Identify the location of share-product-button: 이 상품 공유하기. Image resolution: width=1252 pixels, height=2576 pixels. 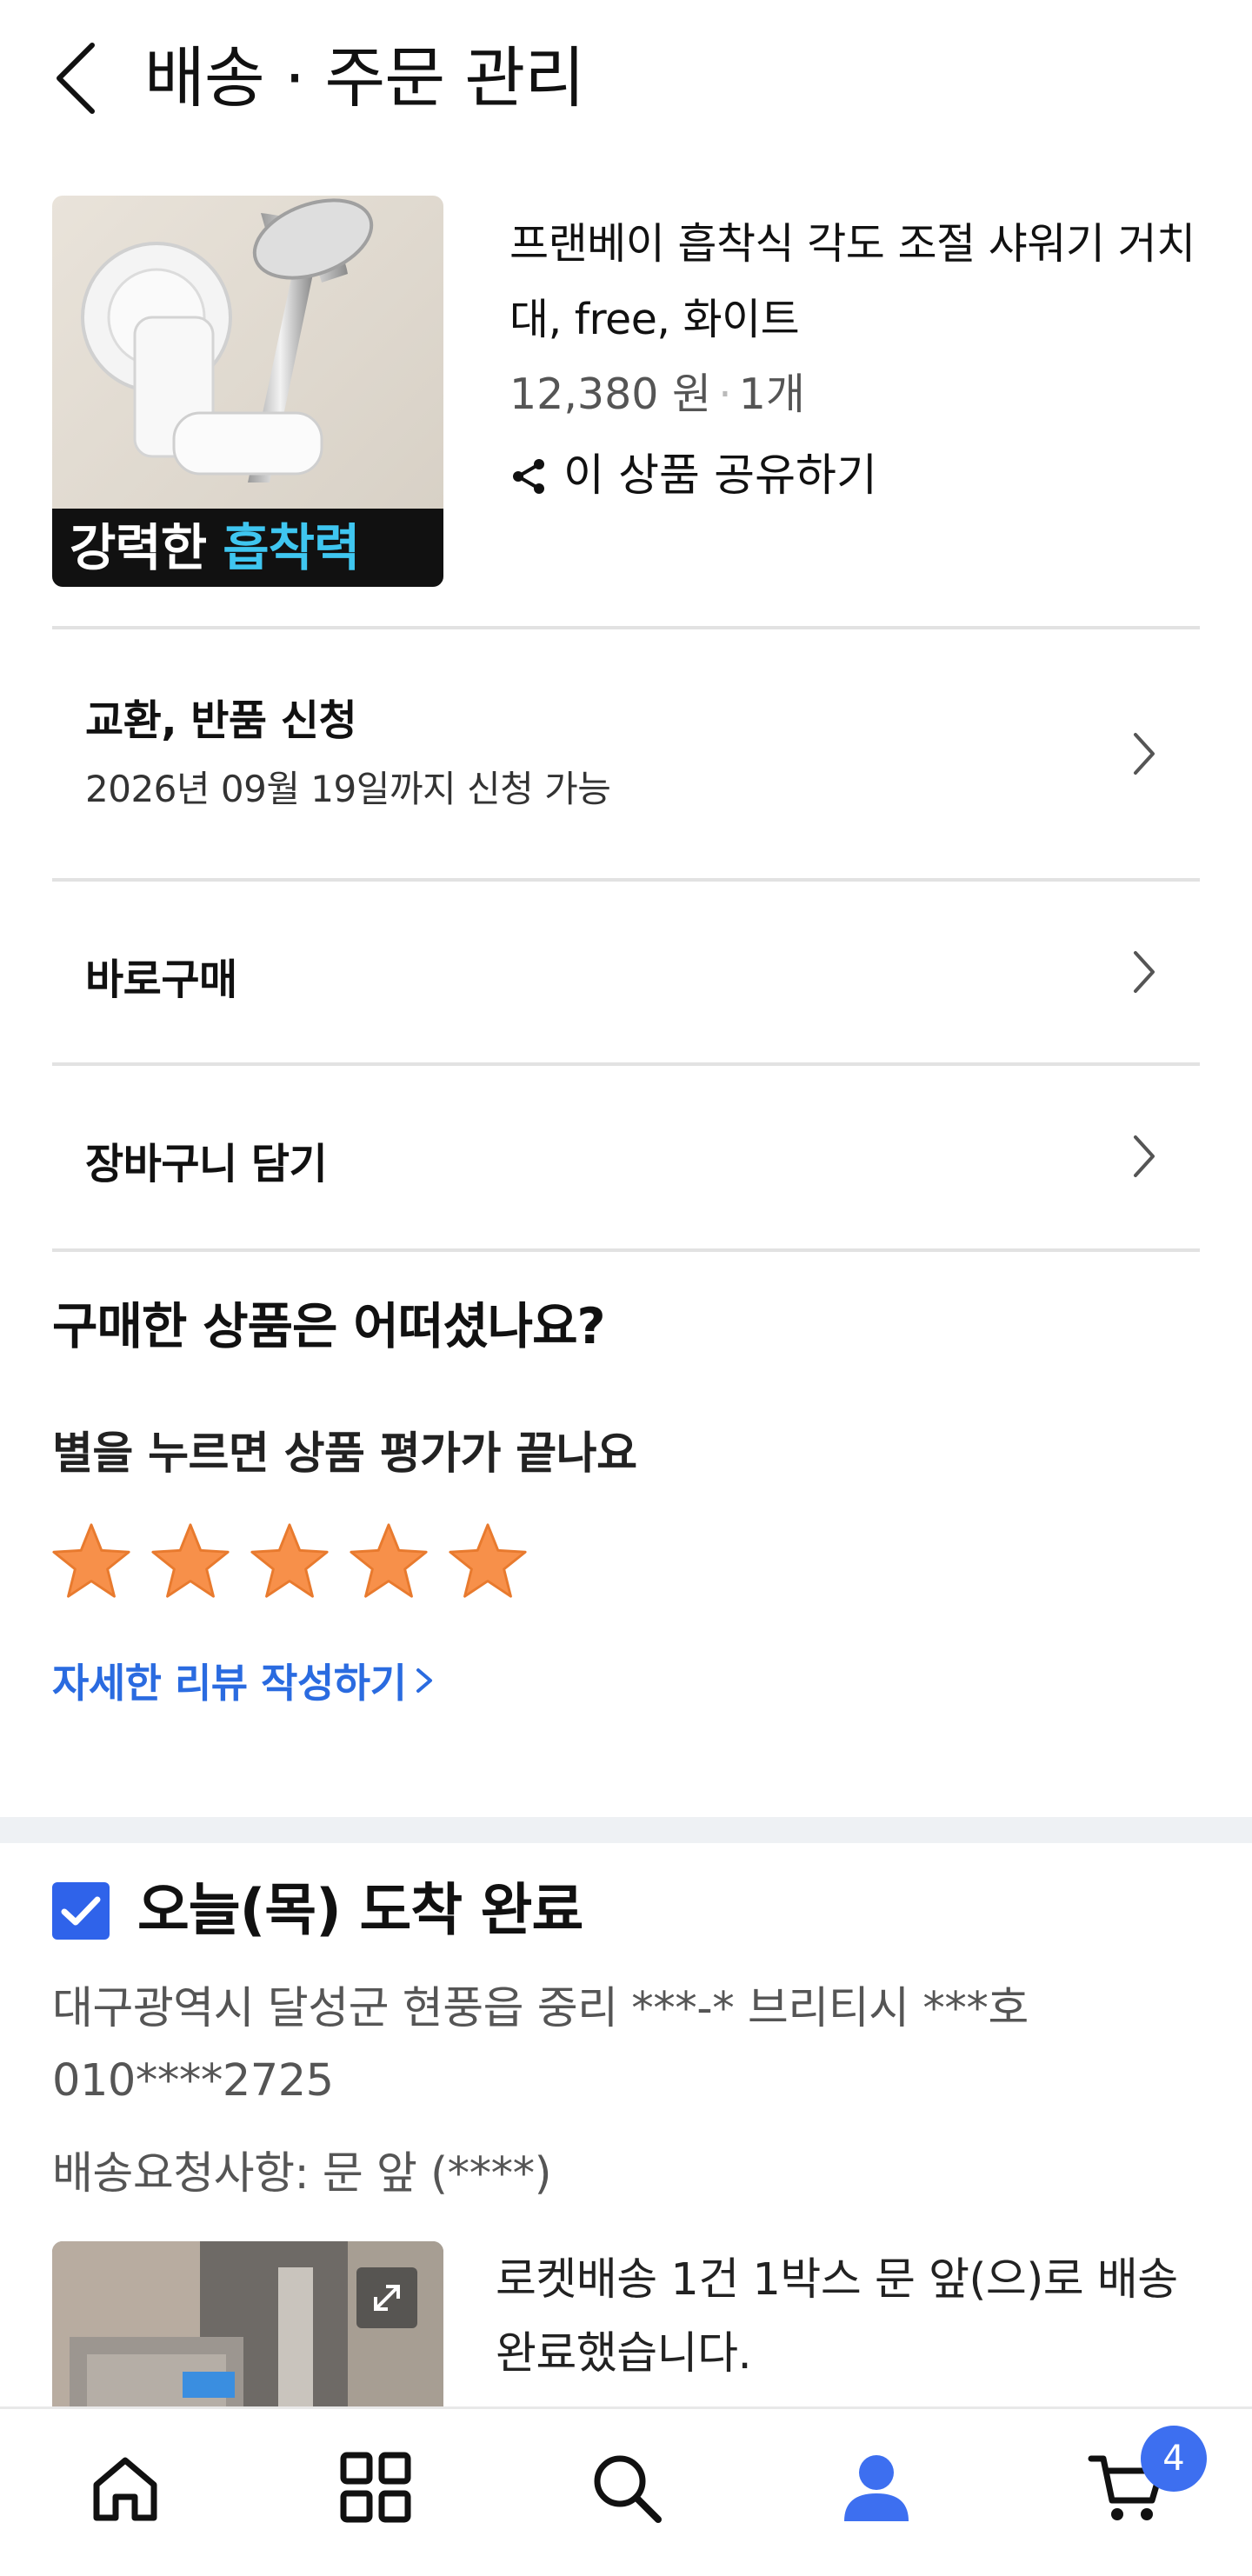
(693, 476).